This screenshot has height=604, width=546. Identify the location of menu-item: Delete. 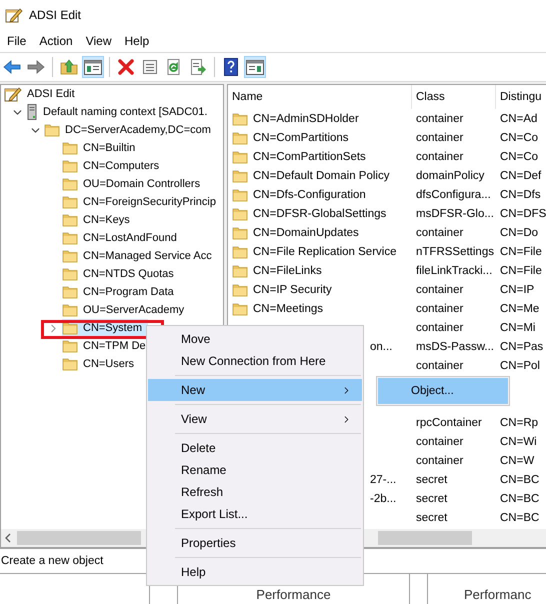
(255, 448).